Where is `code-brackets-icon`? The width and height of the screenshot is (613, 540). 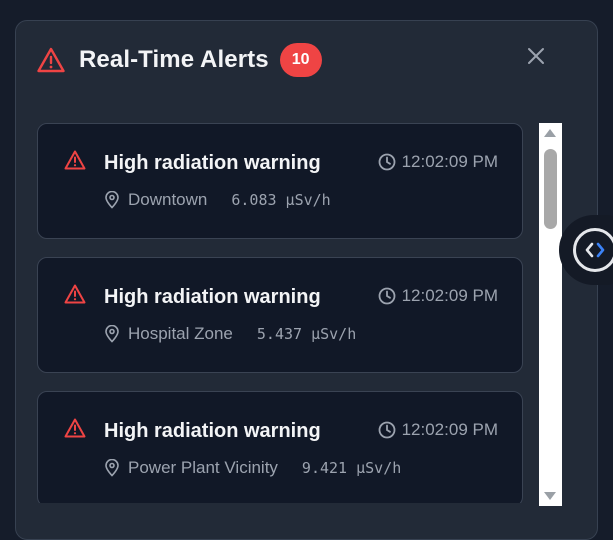 code-brackets-icon is located at coordinates (593, 250).